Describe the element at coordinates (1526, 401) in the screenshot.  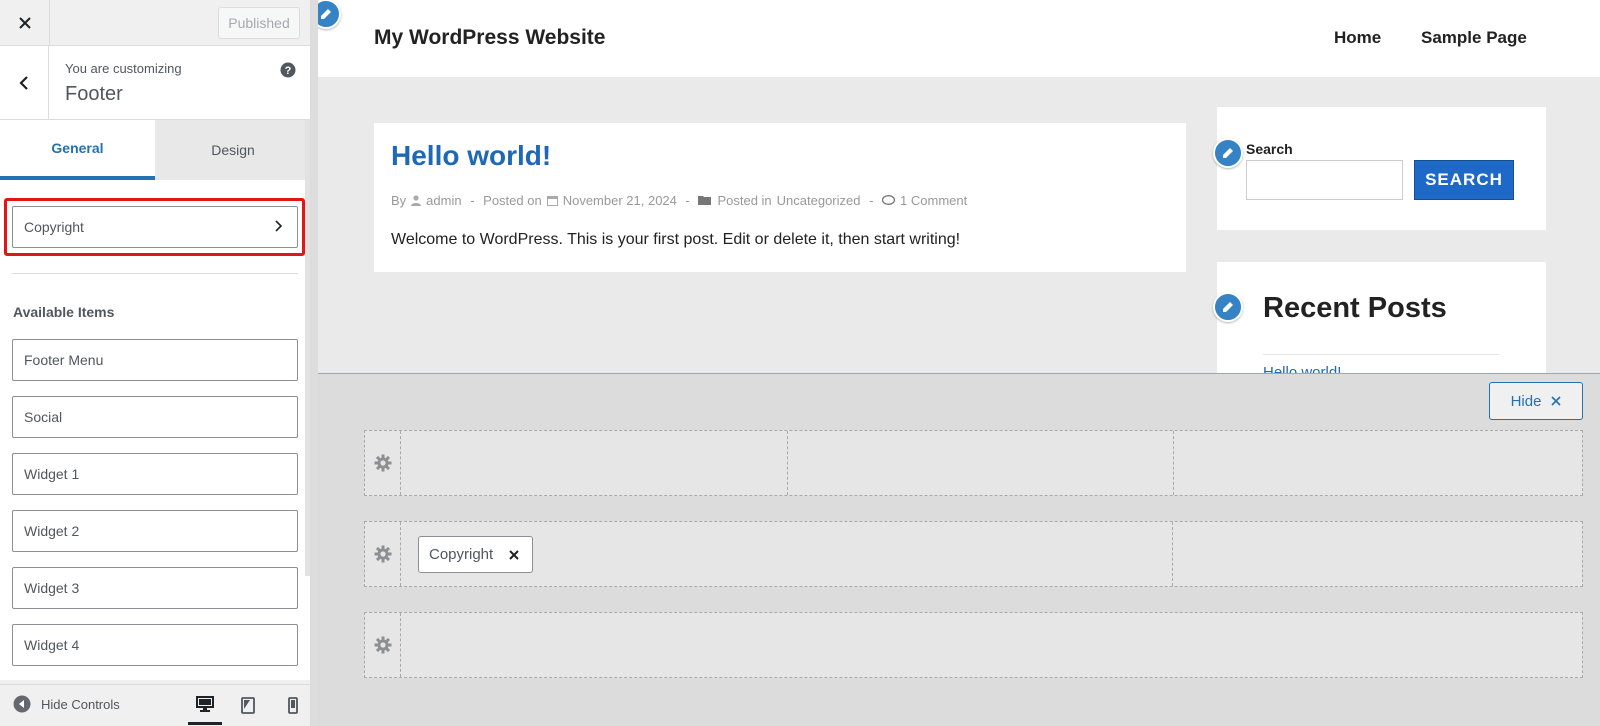
I see `hide-builder-label: Hide` at that location.